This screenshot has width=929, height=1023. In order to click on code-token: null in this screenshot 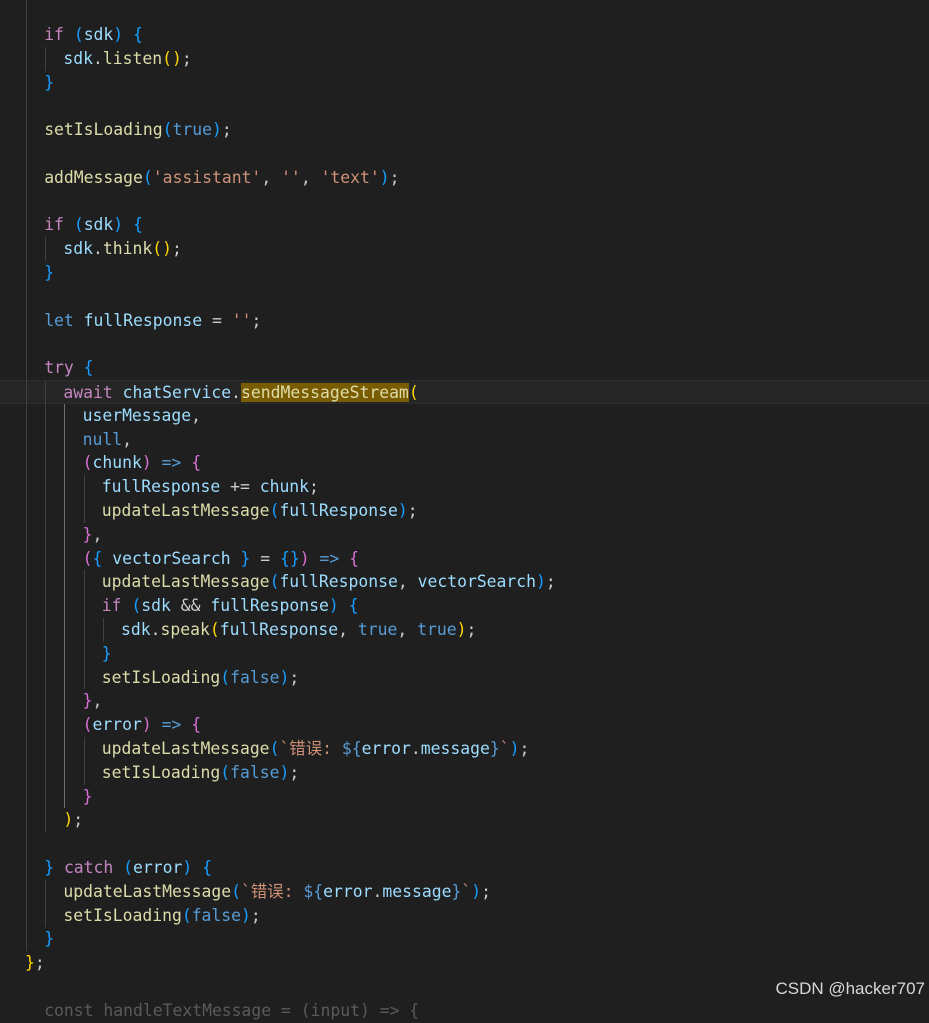, I will do `click(102, 439)`.